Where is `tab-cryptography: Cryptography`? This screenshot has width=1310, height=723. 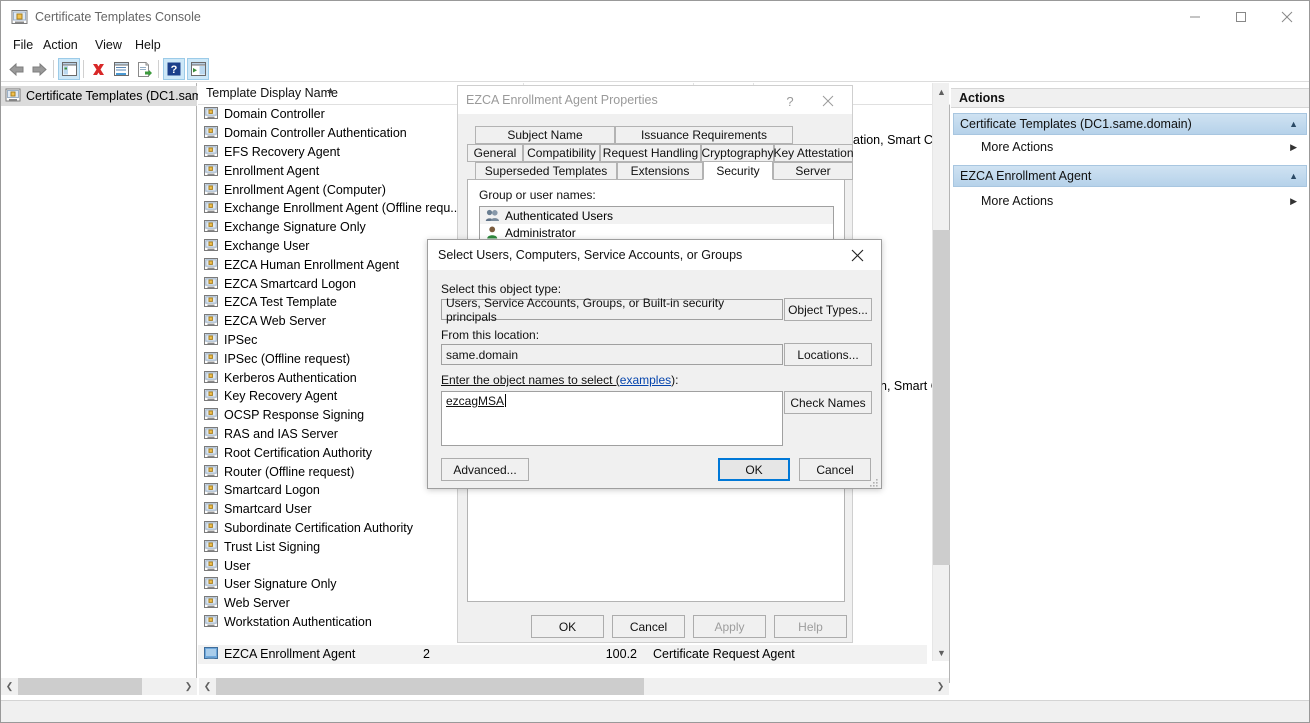
tab-cryptography: Cryptography is located at coordinates (737, 153).